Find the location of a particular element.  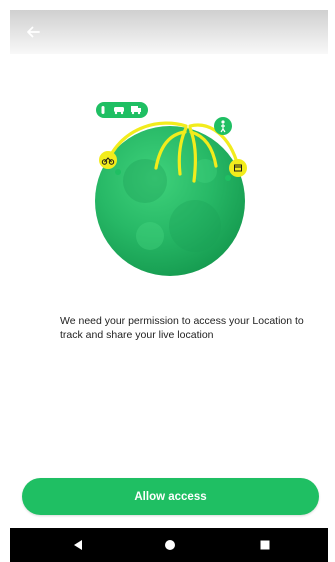

globe-illustration is located at coordinates (171, 189).